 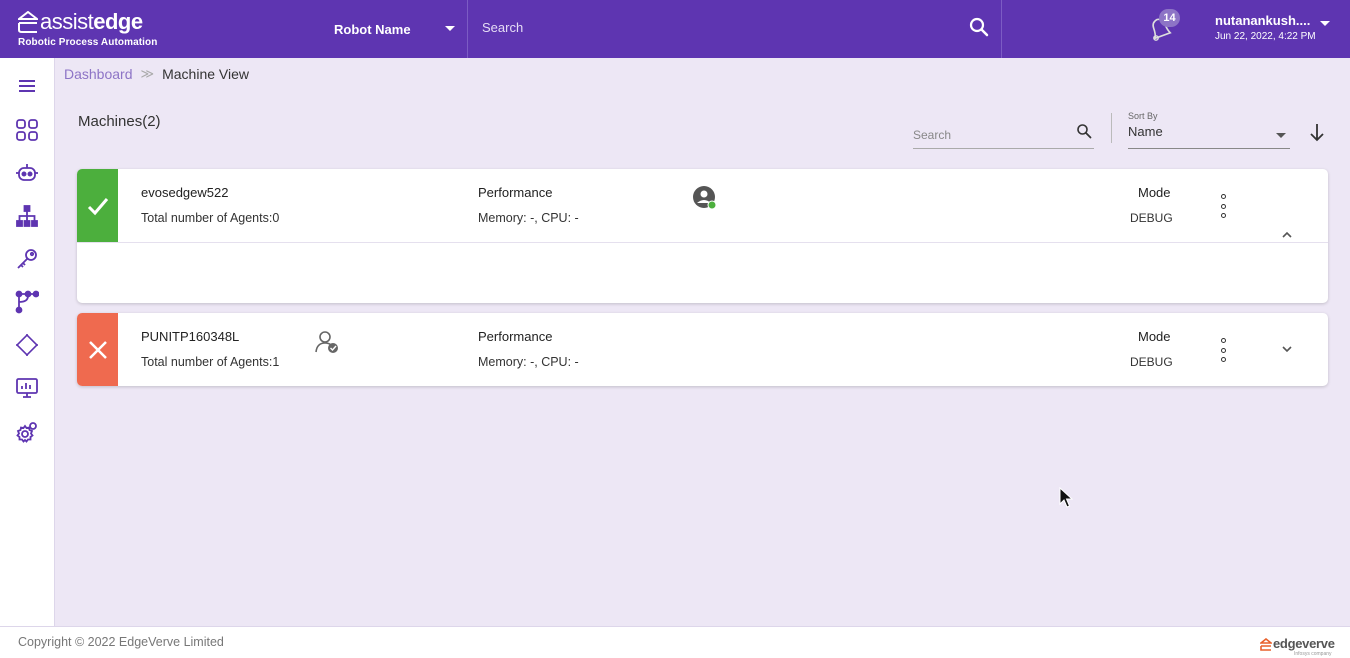 I want to click on sort-by-select: Sort By Name, so click(x=1209, y=130).